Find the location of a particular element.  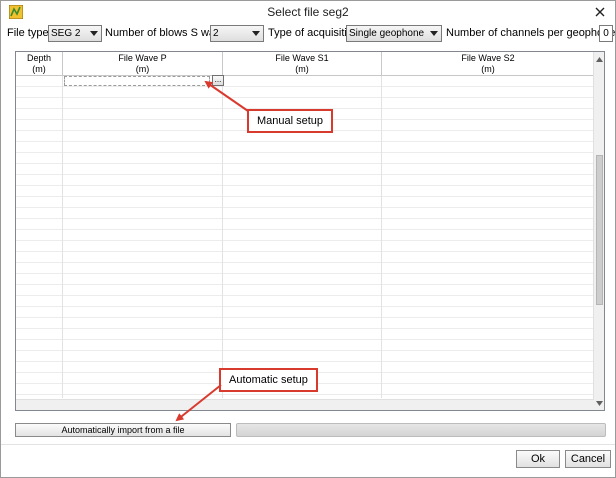

manual-setup-callout: Manual setup is located at coordinates (290, 121).